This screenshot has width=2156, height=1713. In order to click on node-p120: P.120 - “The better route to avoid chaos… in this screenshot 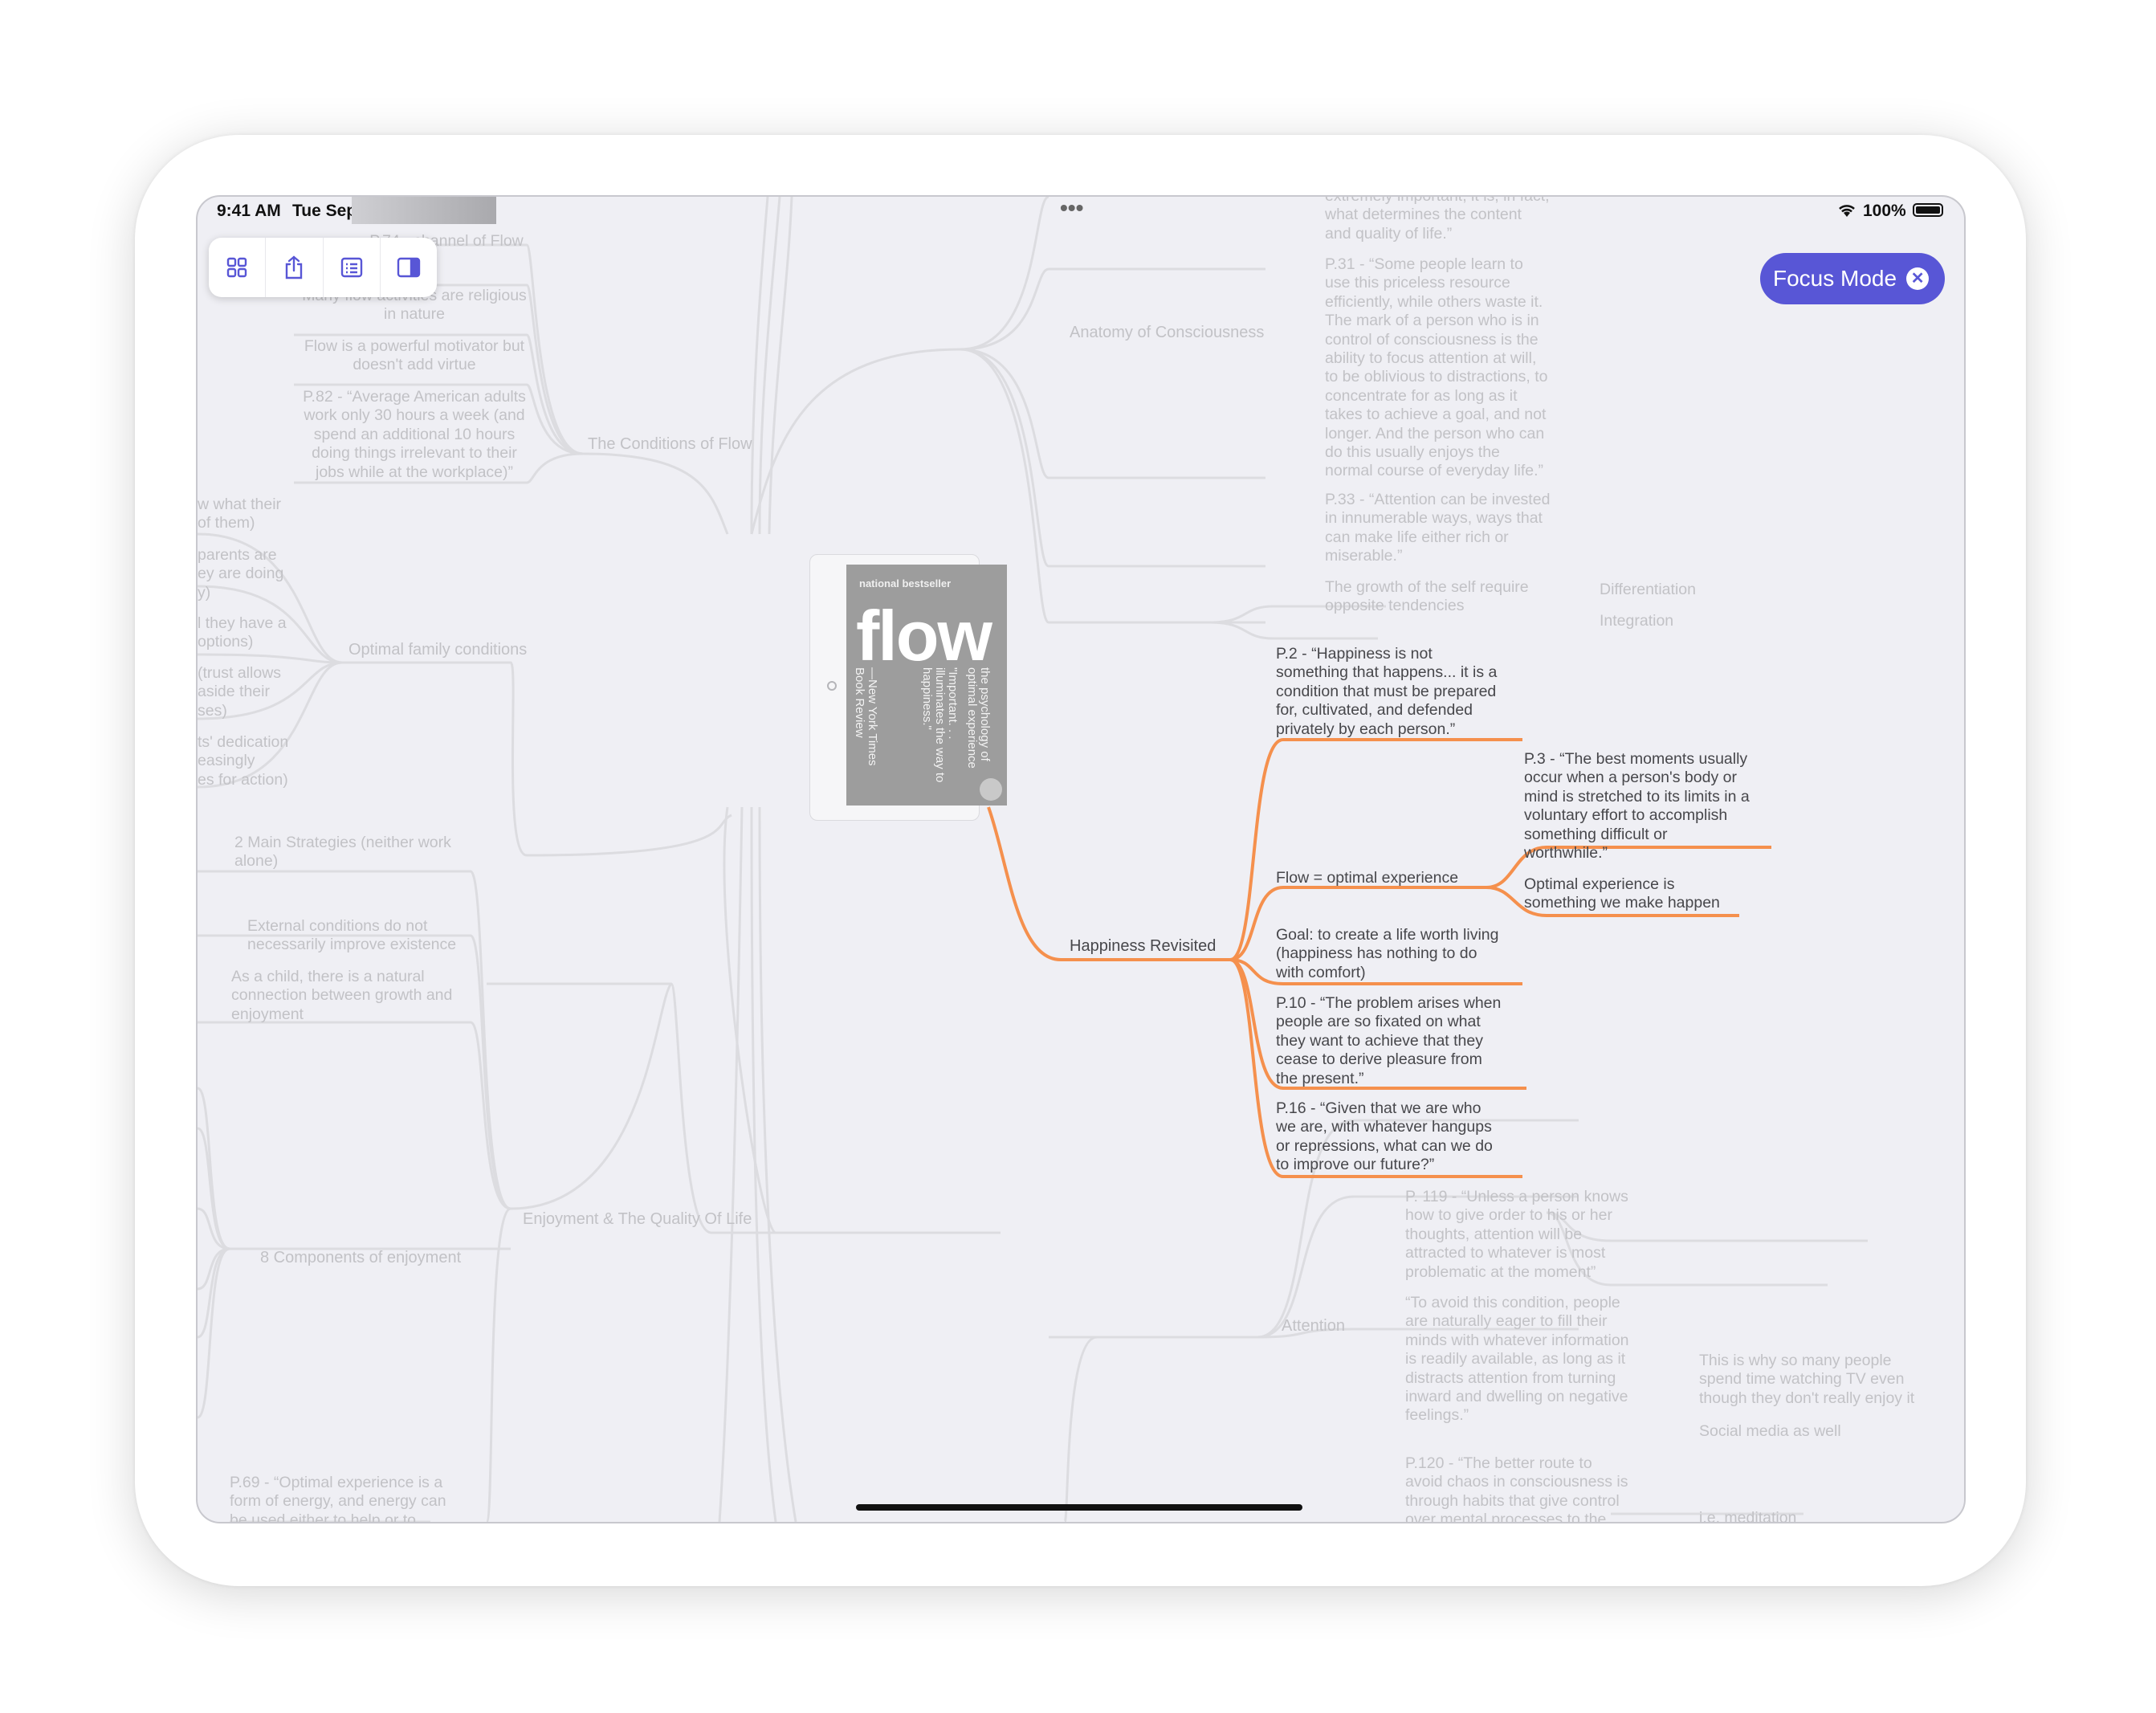, I will do `click(1517, 1488)`.